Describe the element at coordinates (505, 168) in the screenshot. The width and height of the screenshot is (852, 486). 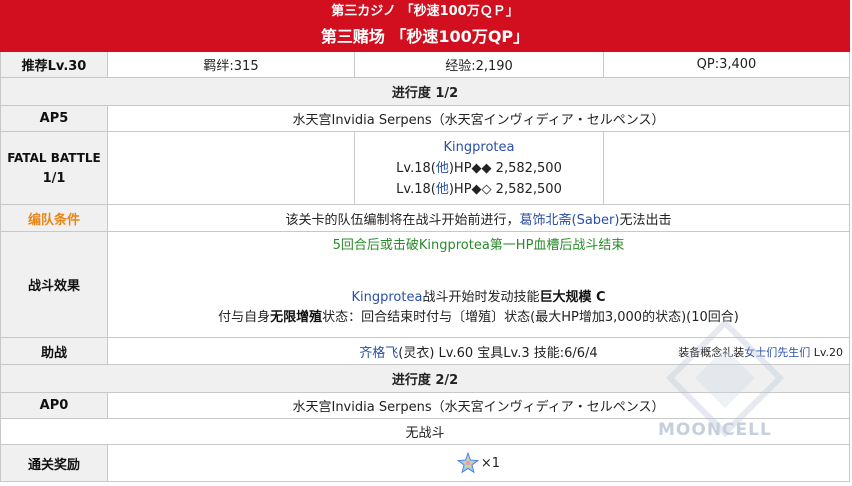
I see `enemy-hp-1: )HP◆◆ 2,582,500` at that location.